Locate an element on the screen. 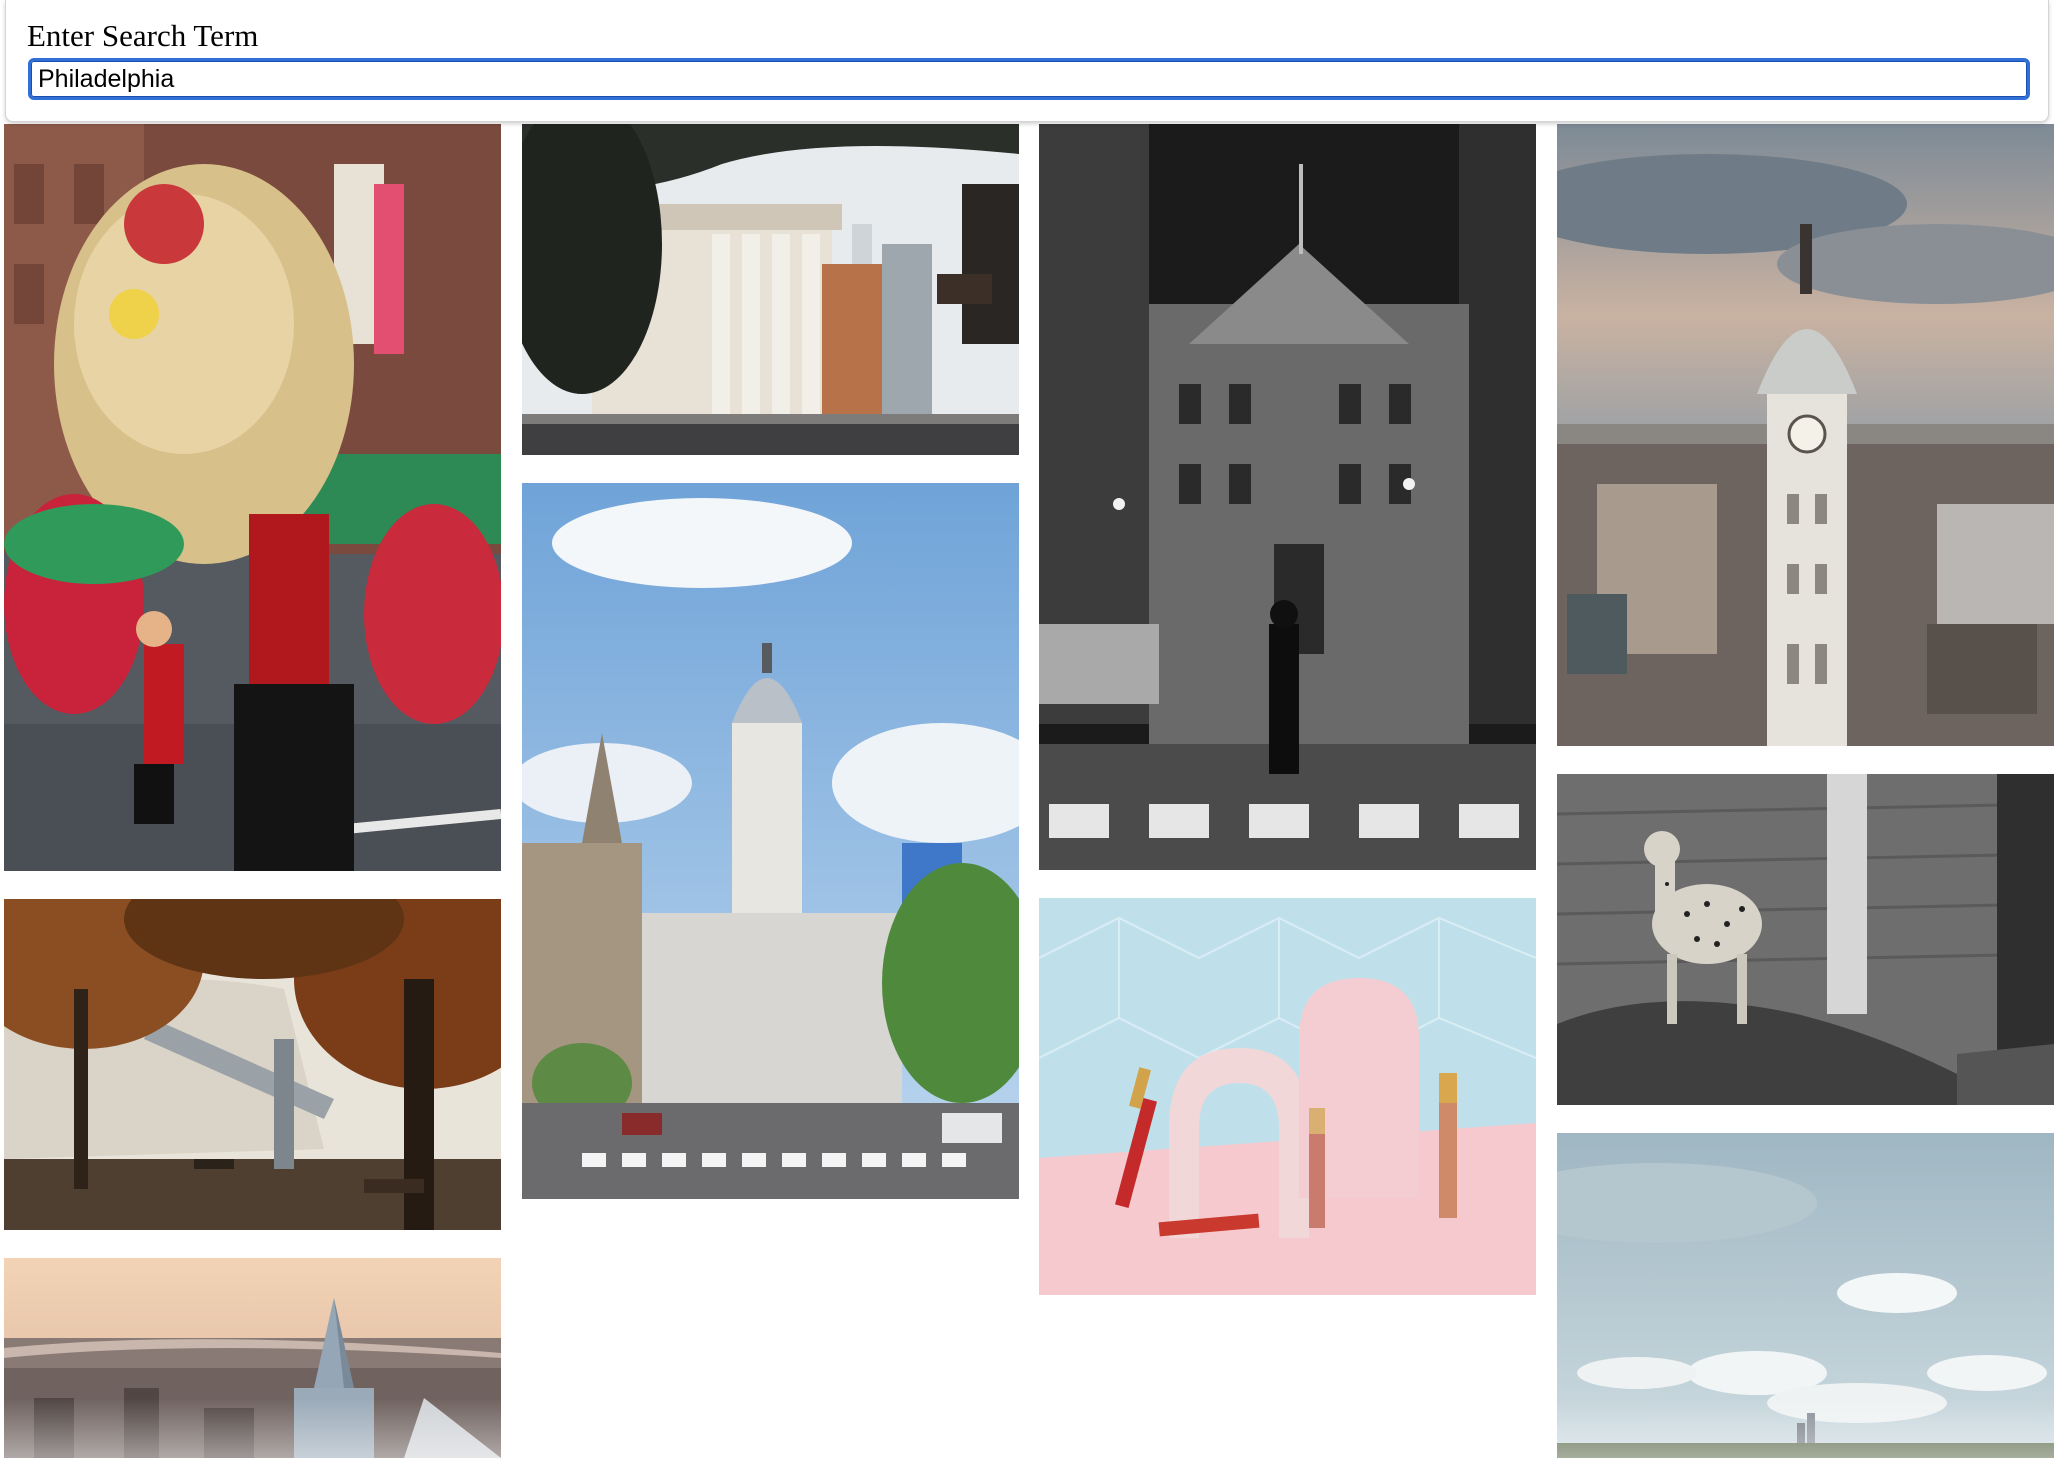 The height and width of the screenshot is (1458, 2058). cheetah-photo is located at coordinates (1805, 939).